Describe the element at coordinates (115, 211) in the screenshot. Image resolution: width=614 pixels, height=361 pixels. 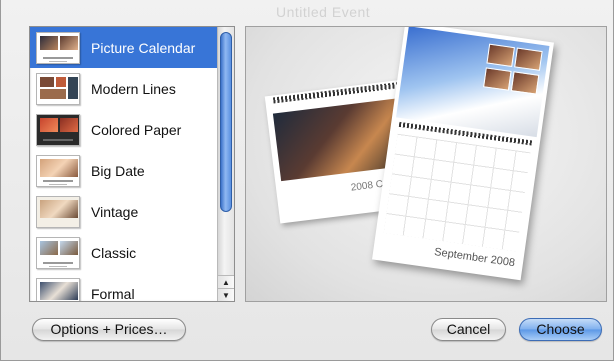
I see `theme-label: Vintage` at that location.